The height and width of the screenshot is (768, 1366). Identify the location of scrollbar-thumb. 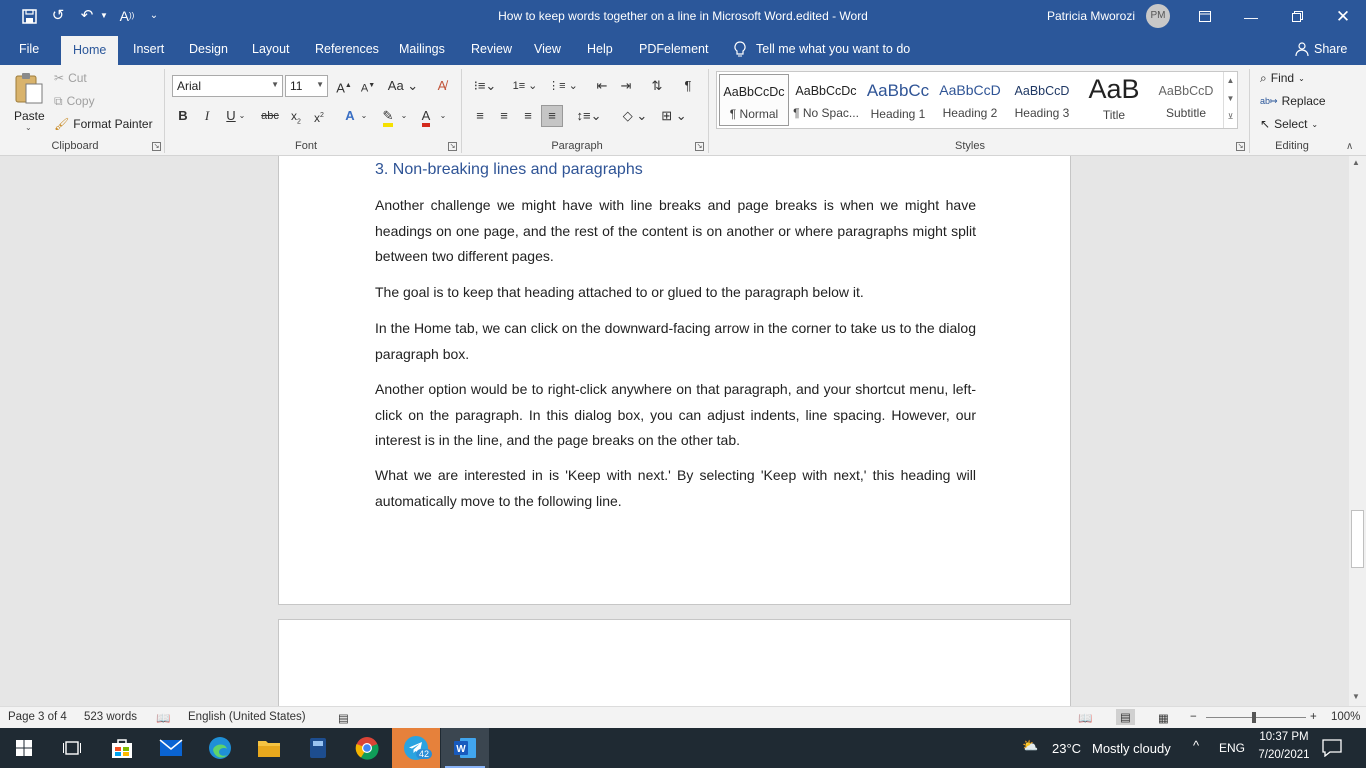
(1357, 539).